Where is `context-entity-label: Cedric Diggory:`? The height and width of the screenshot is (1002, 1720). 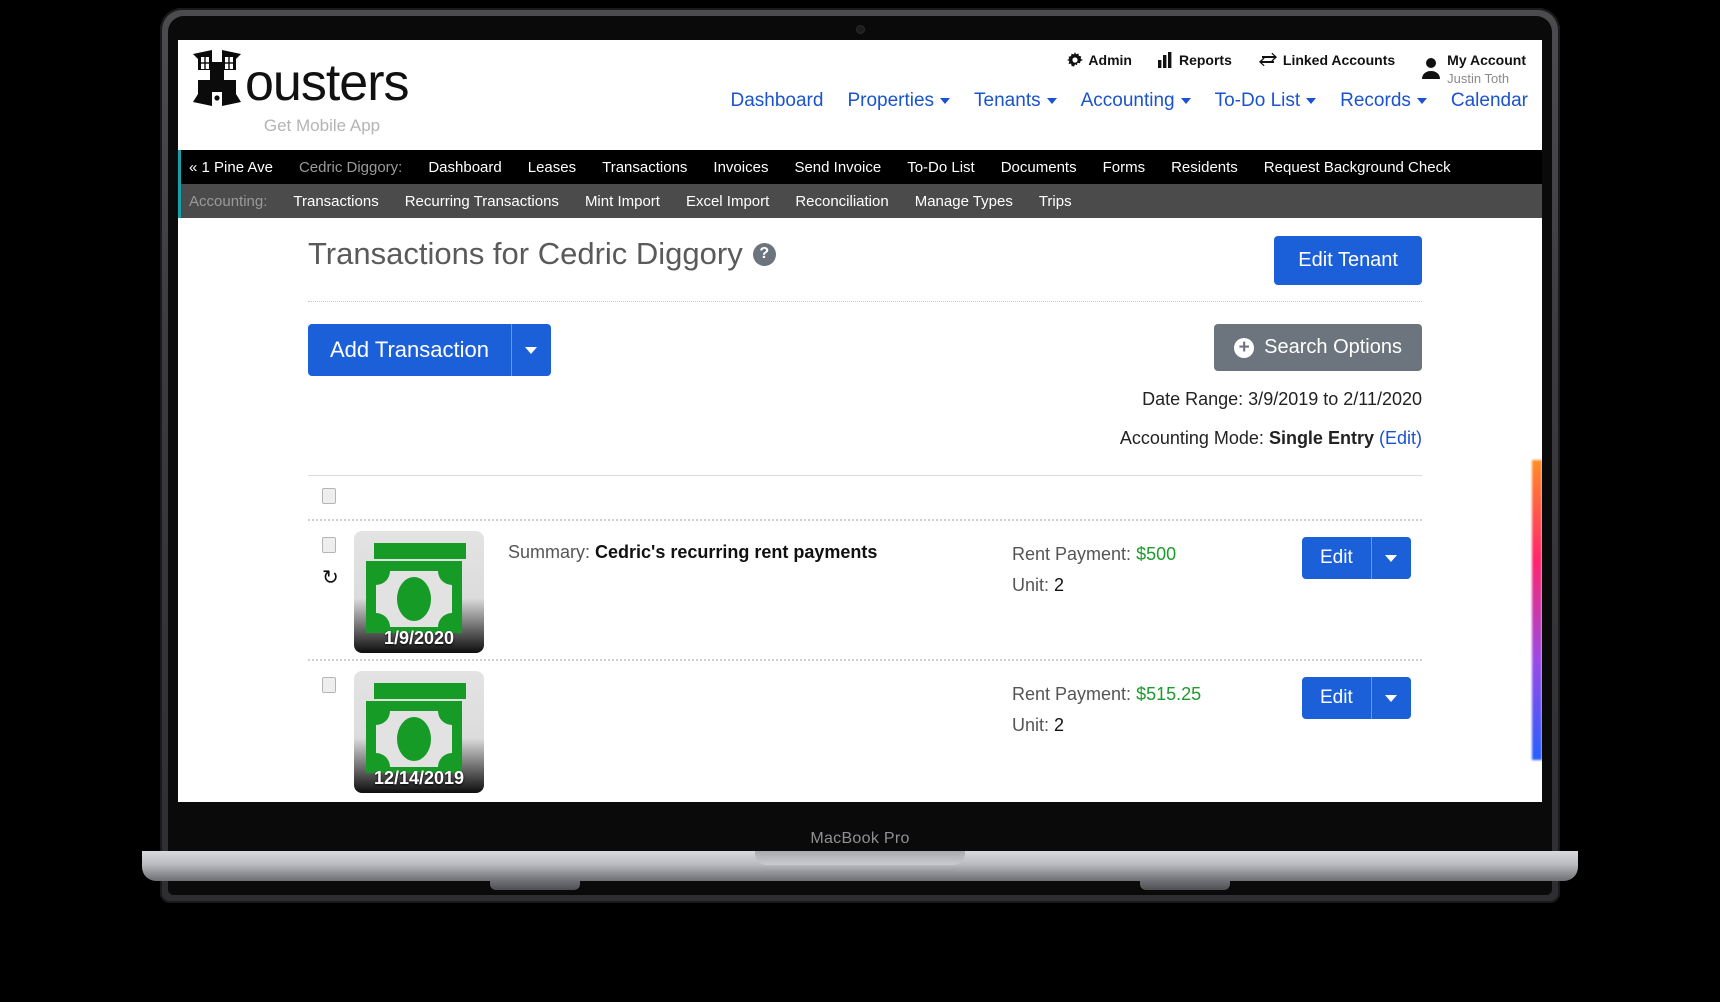 context-entity-label: Cedric Diggory: is located at coordinates (350, 167).